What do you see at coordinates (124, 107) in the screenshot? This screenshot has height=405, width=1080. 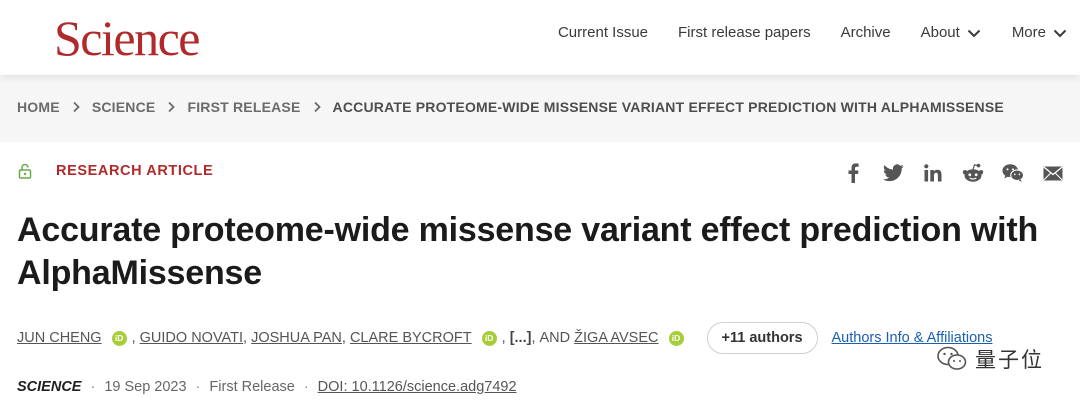 I see `breadcrumb-science: SCIENCE` at bounding box center [124, 107].